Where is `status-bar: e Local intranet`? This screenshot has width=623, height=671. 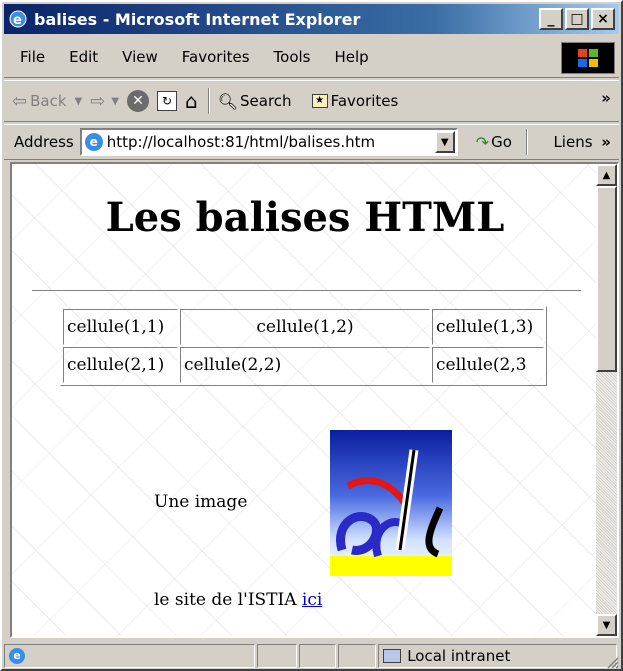 status-bar: e Local intranet is located at coordinates (311, 655).